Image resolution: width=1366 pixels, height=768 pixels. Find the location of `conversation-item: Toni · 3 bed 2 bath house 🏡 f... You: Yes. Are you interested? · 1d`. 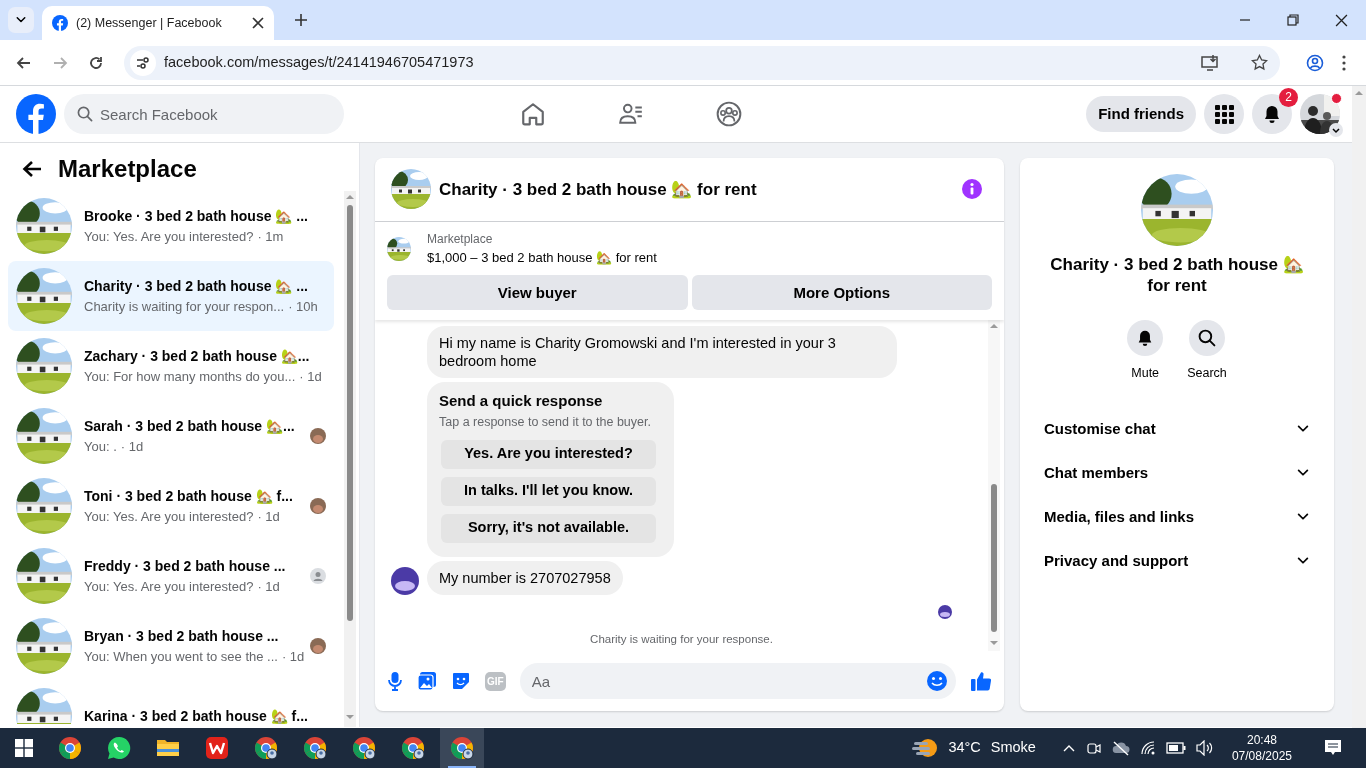

conversation-item: Toni · 3 bed 2 bath house 🏡 f... You: Yes. Are you interested? · 1d is located at coordinates (171, 506).